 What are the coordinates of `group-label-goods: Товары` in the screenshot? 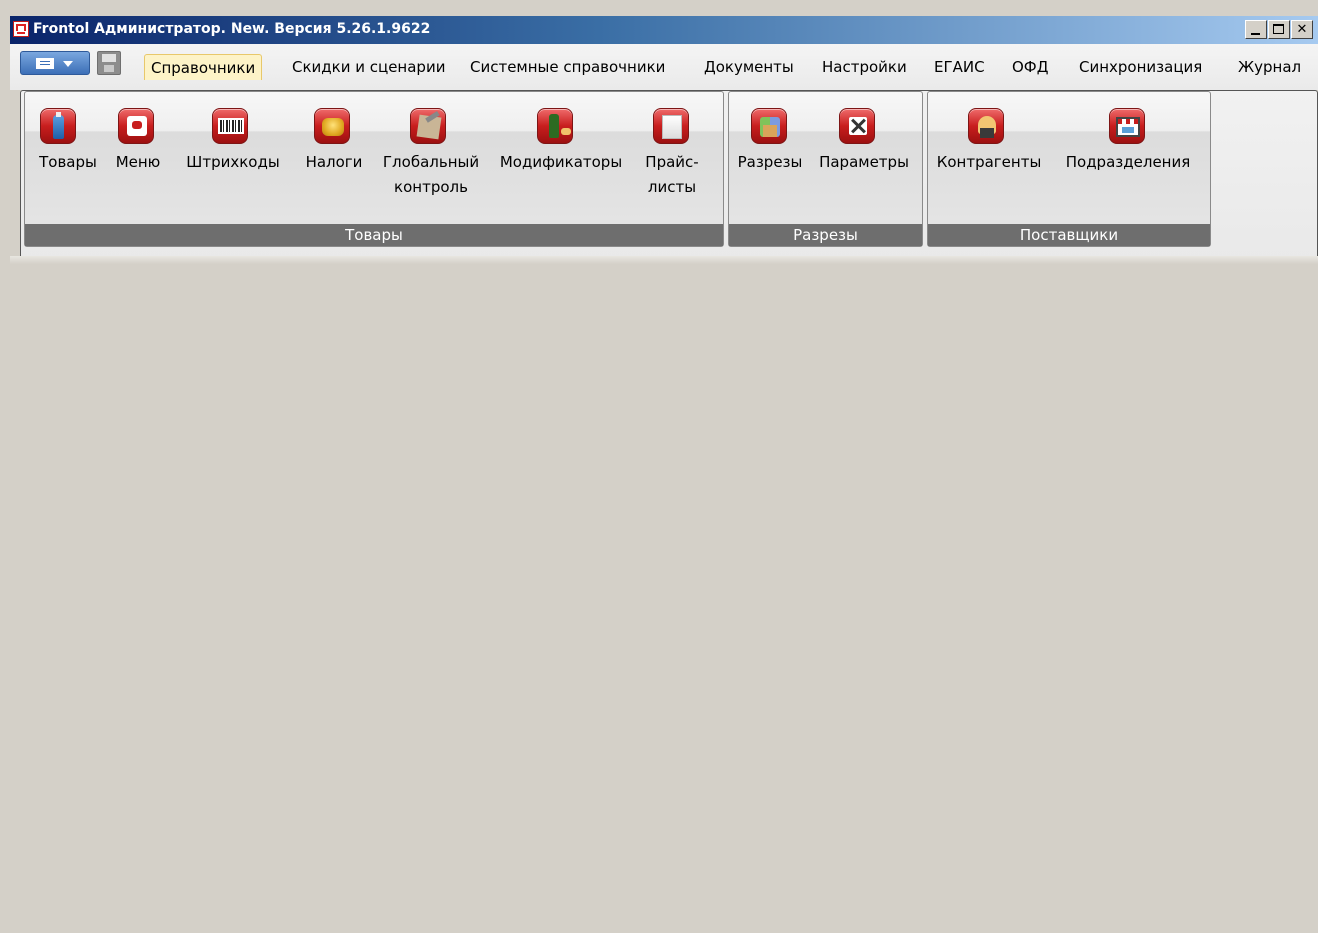 It's located at (374, 235).